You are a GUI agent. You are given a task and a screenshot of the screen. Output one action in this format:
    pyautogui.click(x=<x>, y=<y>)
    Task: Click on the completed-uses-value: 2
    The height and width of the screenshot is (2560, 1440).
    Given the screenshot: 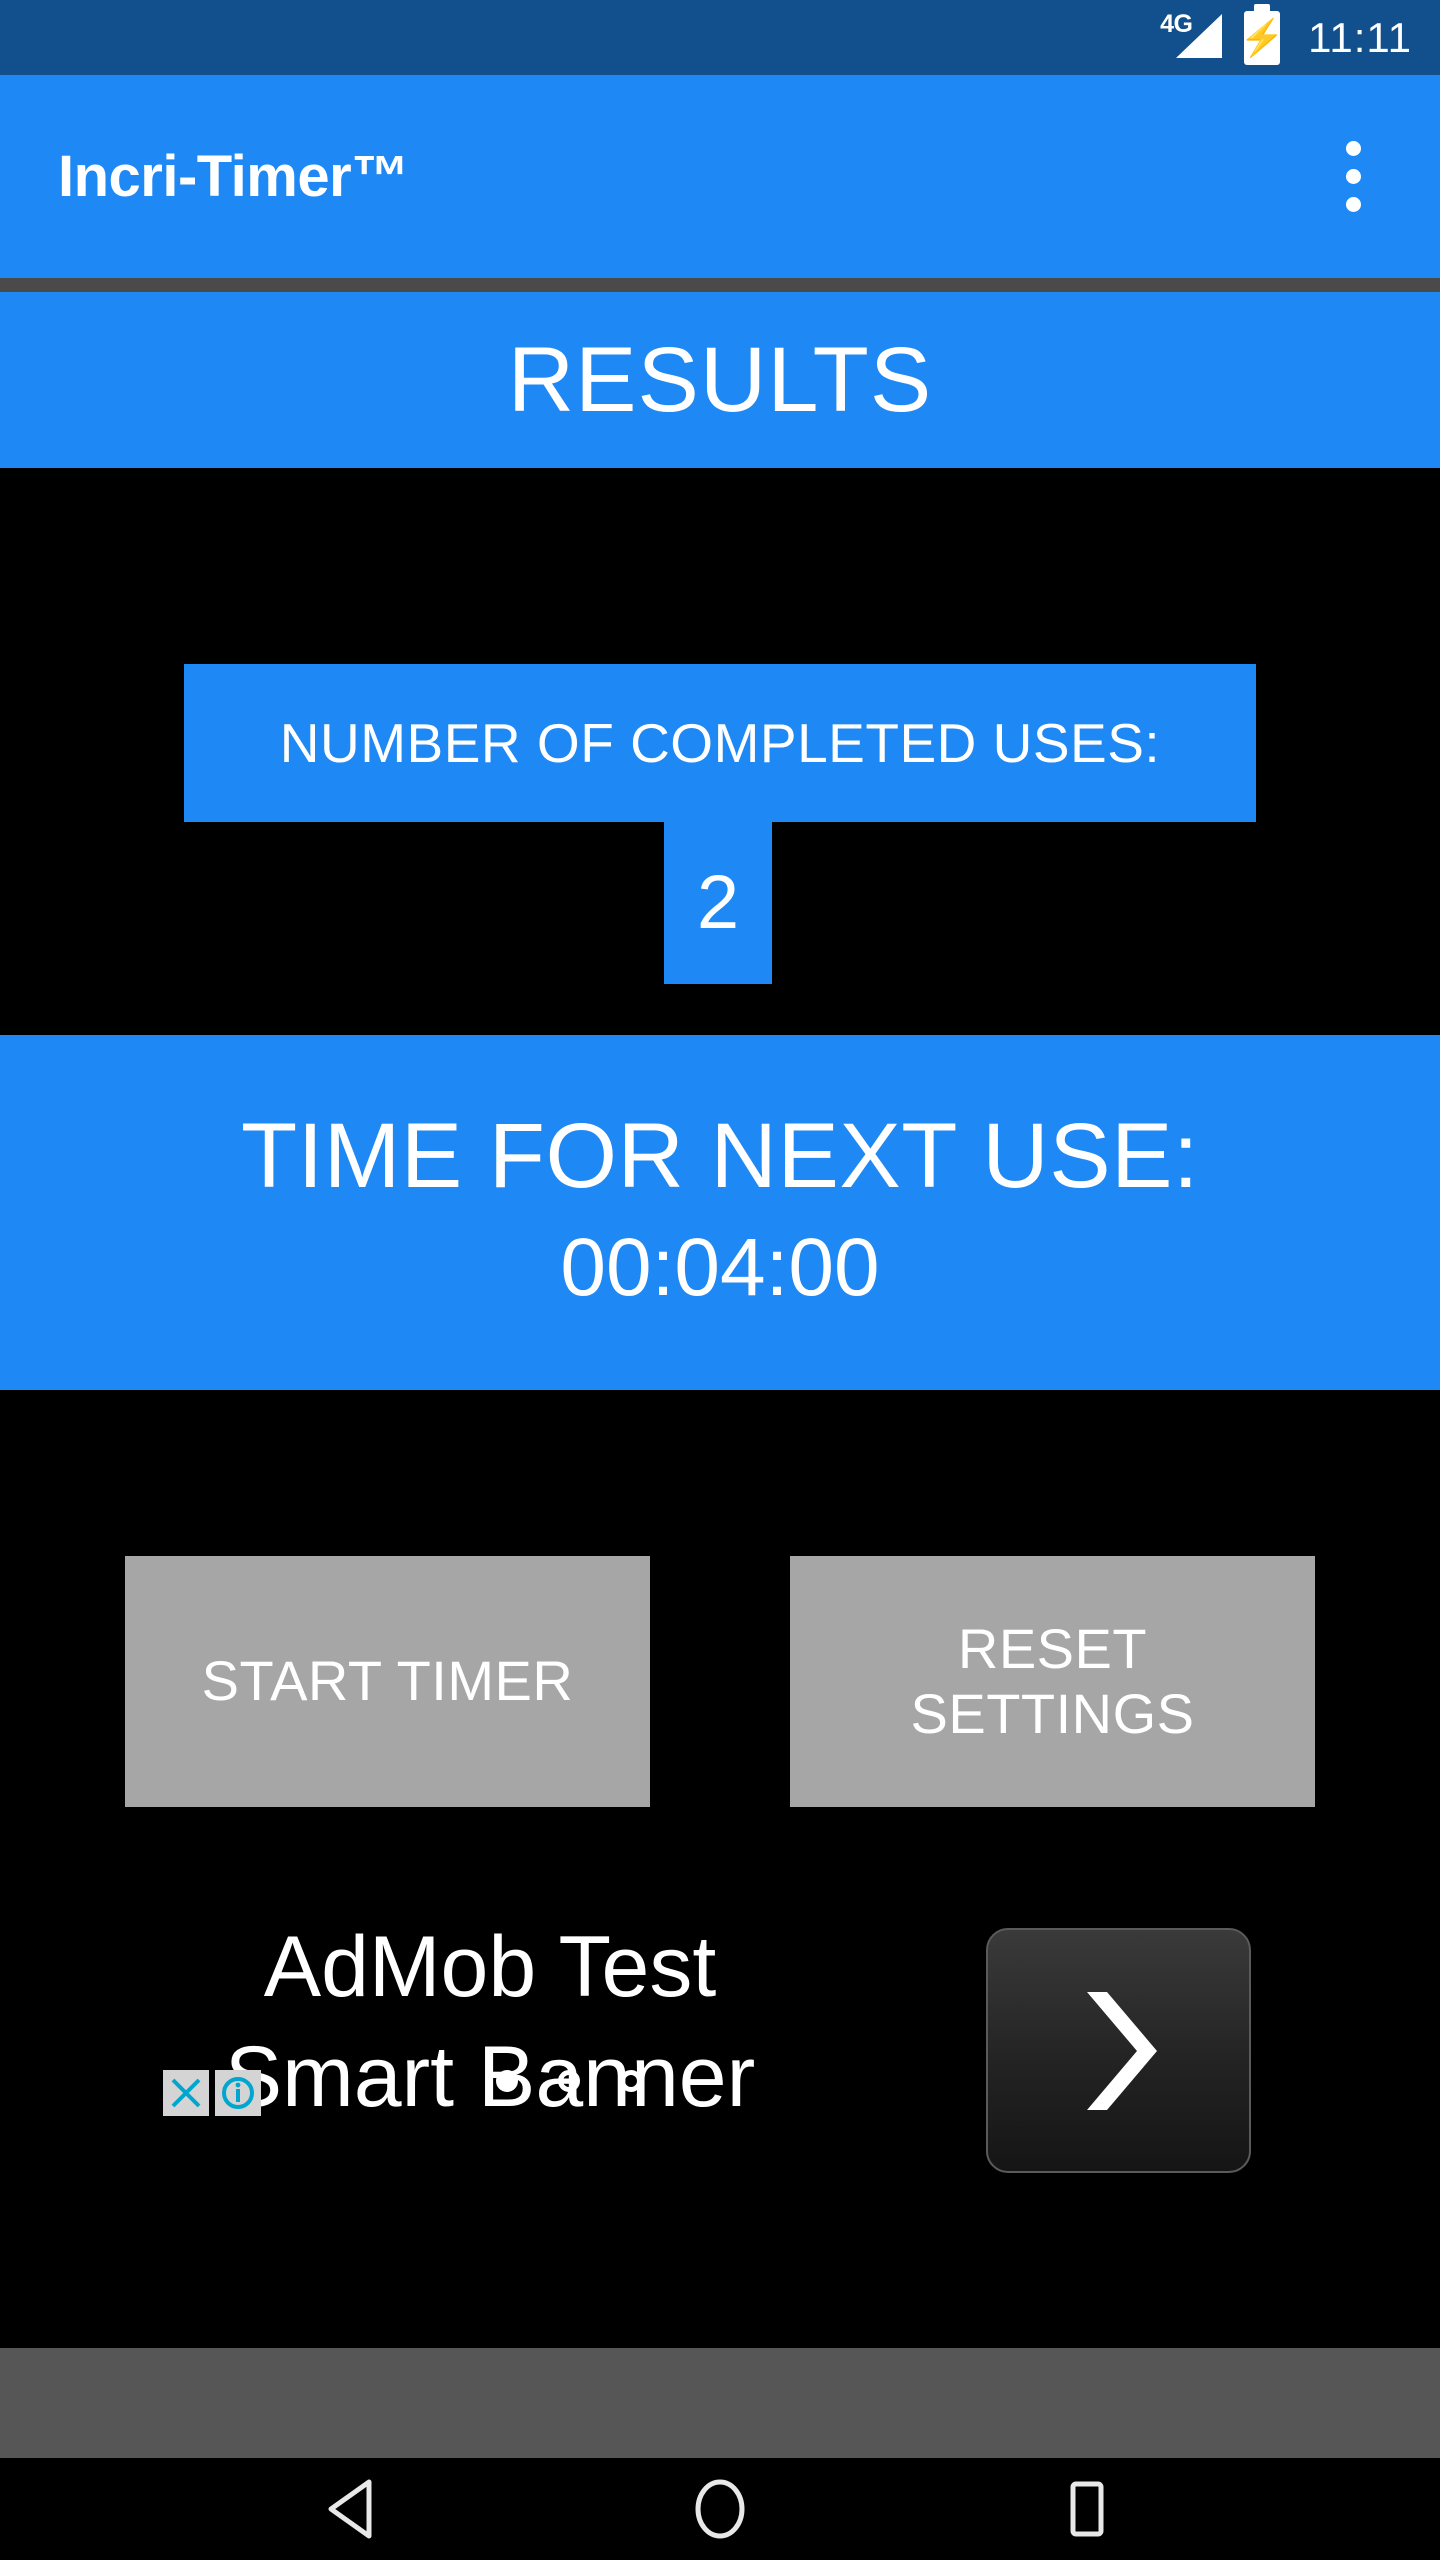 What is the action you would take?
    pyautogui.click(x=718, y=902)
    